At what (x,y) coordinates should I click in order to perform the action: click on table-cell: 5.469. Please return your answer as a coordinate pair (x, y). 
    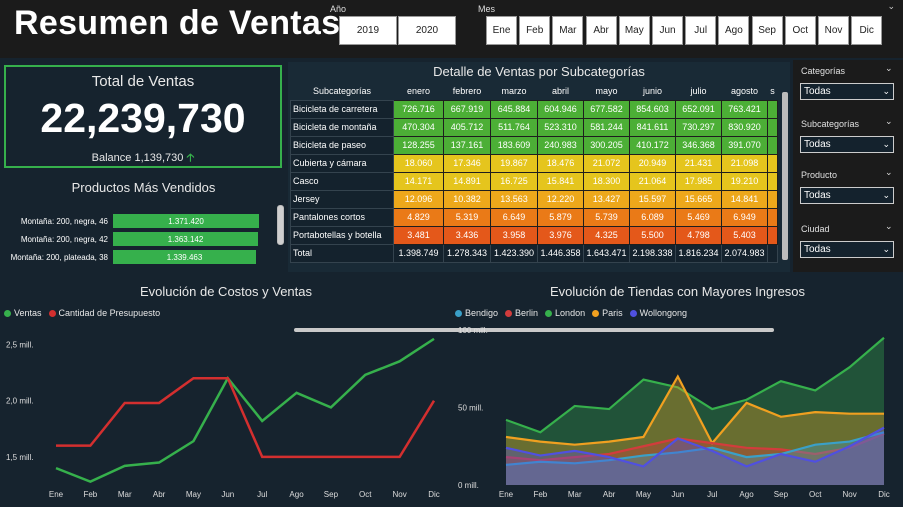
    Looking at the image, I should click on (698, 217).